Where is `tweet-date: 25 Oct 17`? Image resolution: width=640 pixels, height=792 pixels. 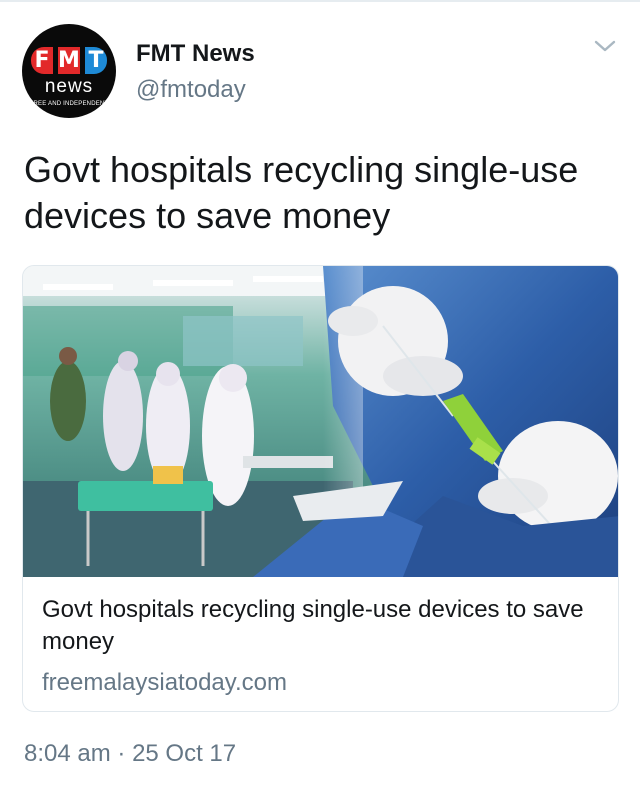
tweet-date: 25 Oct 17 is located at coordinates (184, 753).